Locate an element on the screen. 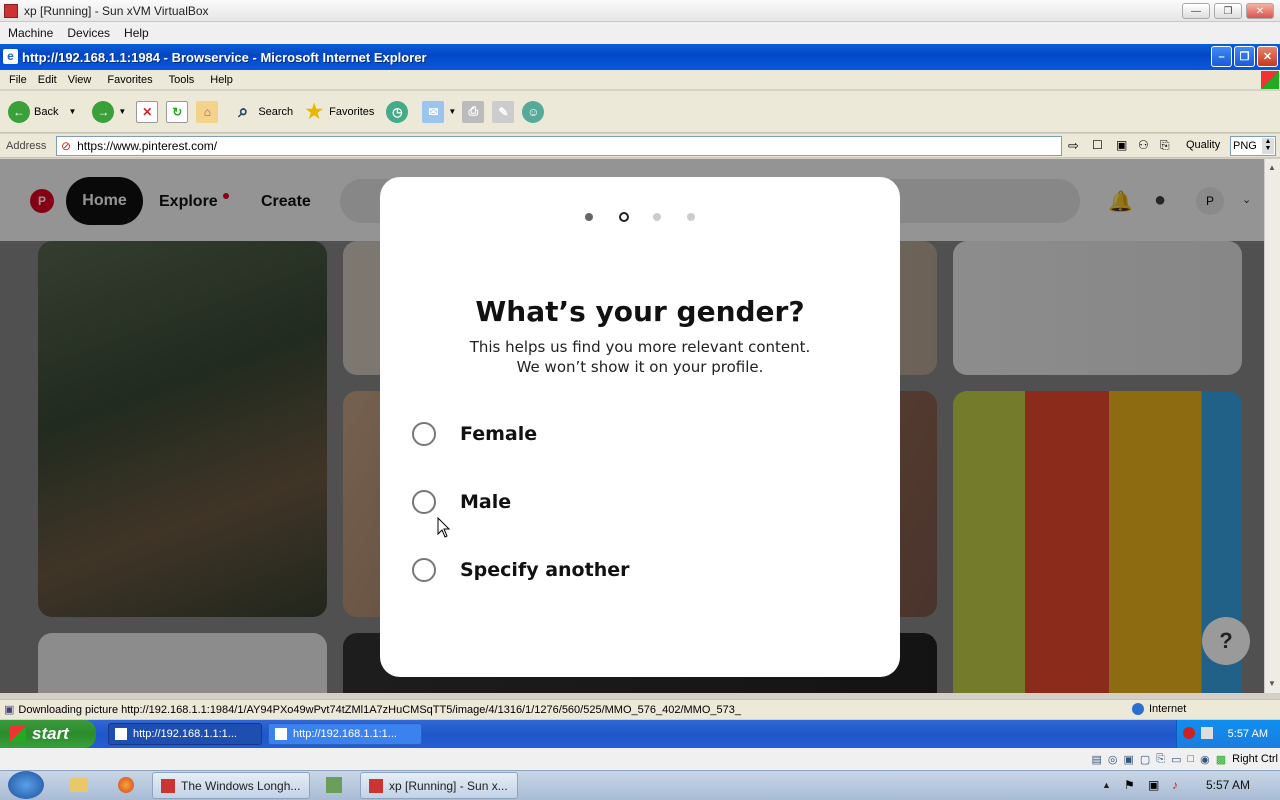 The width and height of the screenshot is (1280, 800). mail-button: ✉ ▼ is located at coordinates (439, 111).